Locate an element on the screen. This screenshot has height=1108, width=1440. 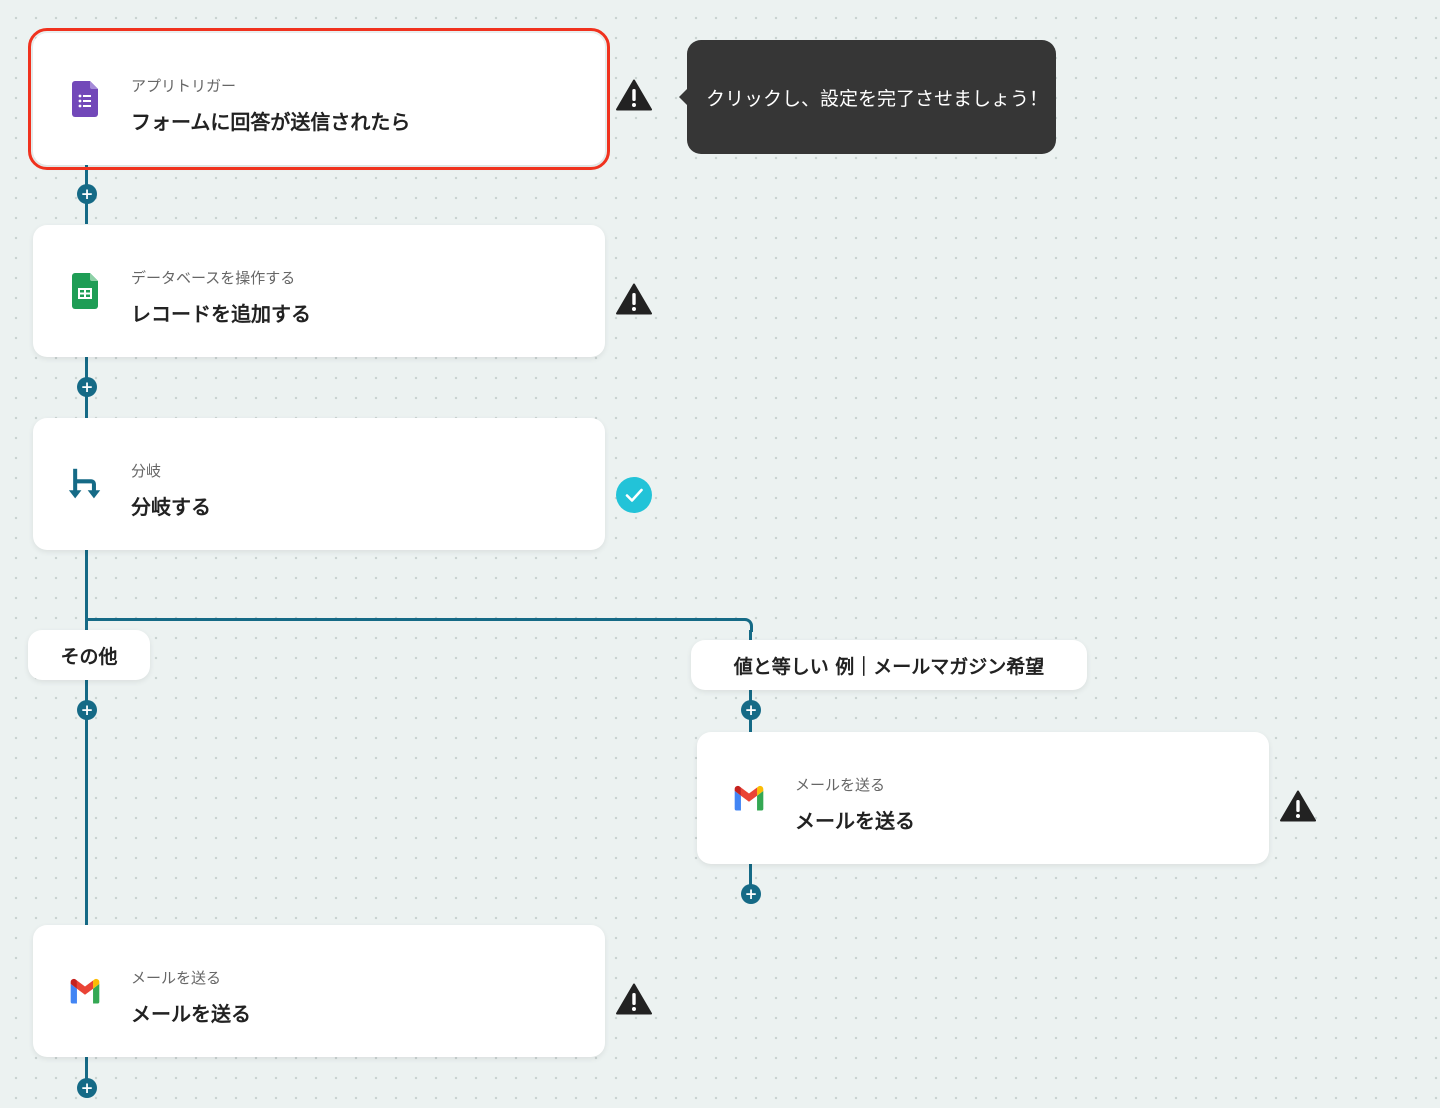
step-title: レコードを追加する is located at coordinates (221, 314).